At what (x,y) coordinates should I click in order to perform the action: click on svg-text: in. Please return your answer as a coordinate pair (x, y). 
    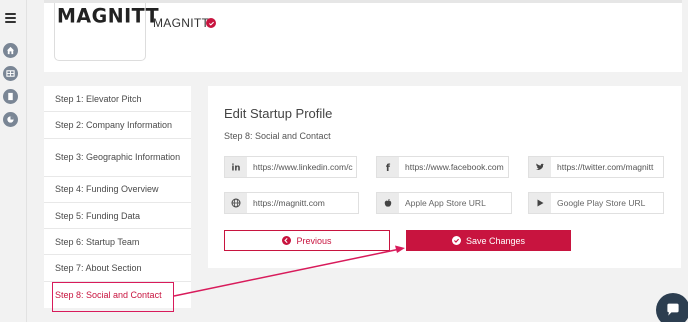
    Looking at the image, I should click on (236, 168).